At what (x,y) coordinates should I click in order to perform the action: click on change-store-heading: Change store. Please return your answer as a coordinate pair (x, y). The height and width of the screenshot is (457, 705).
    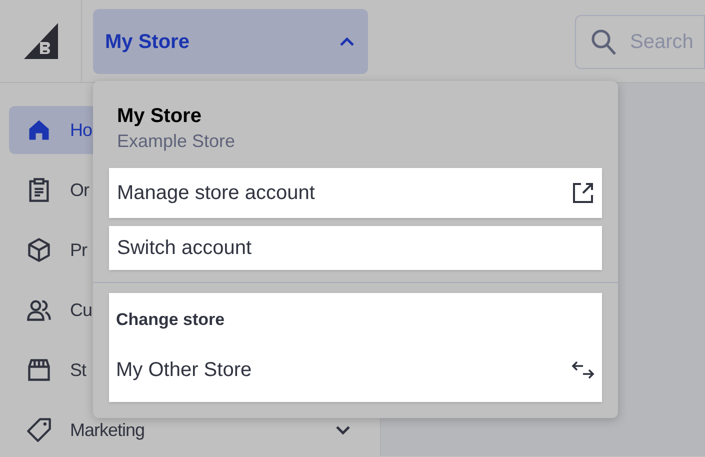
    Looking at the image, I should click on (171, 320).